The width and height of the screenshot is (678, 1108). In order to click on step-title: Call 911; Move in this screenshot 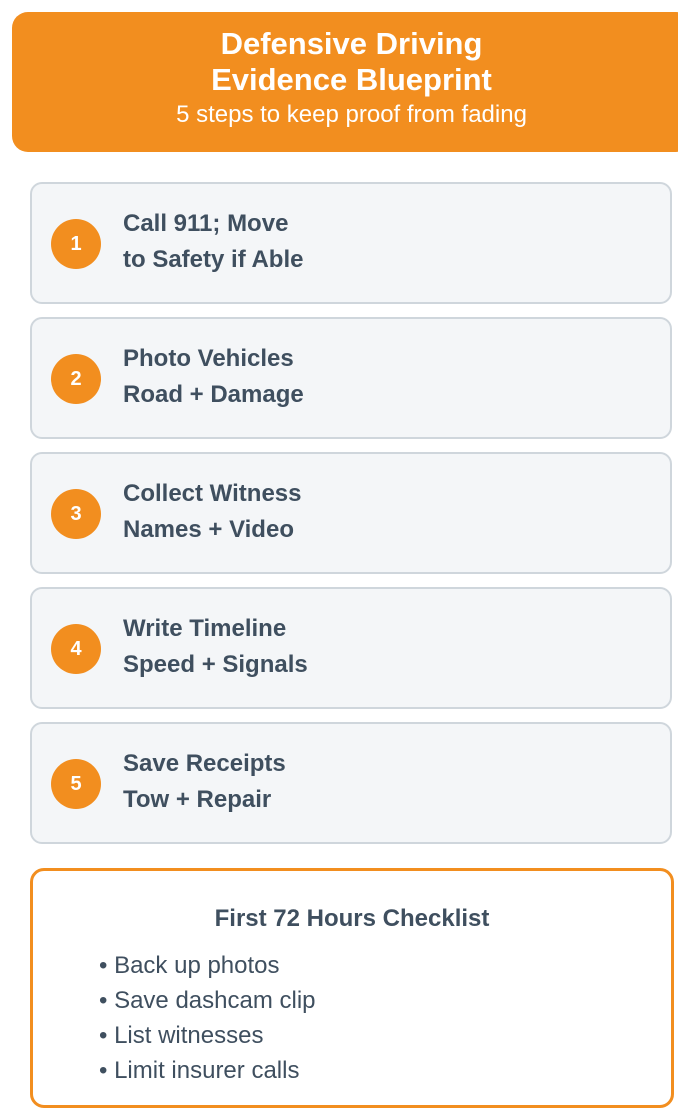, I will do `click(206, 223)`.